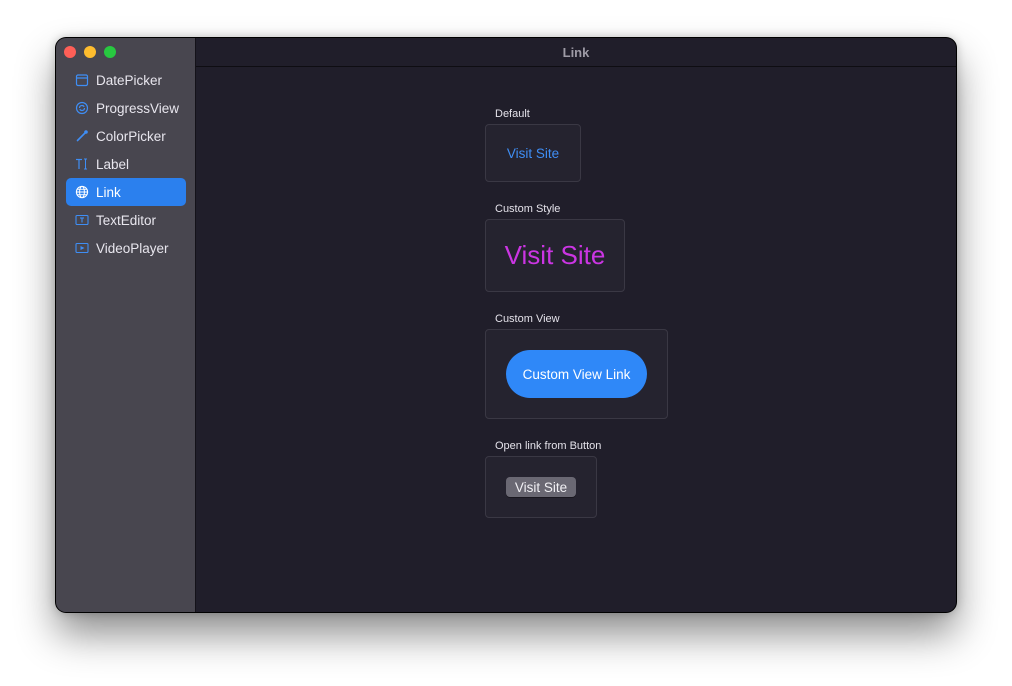 The height and width of the screenshot is (686, 1012). What do you see at coordinates (82, 192) in the screenshot?
I see `globe-icon` at bounding box center [82, 192].